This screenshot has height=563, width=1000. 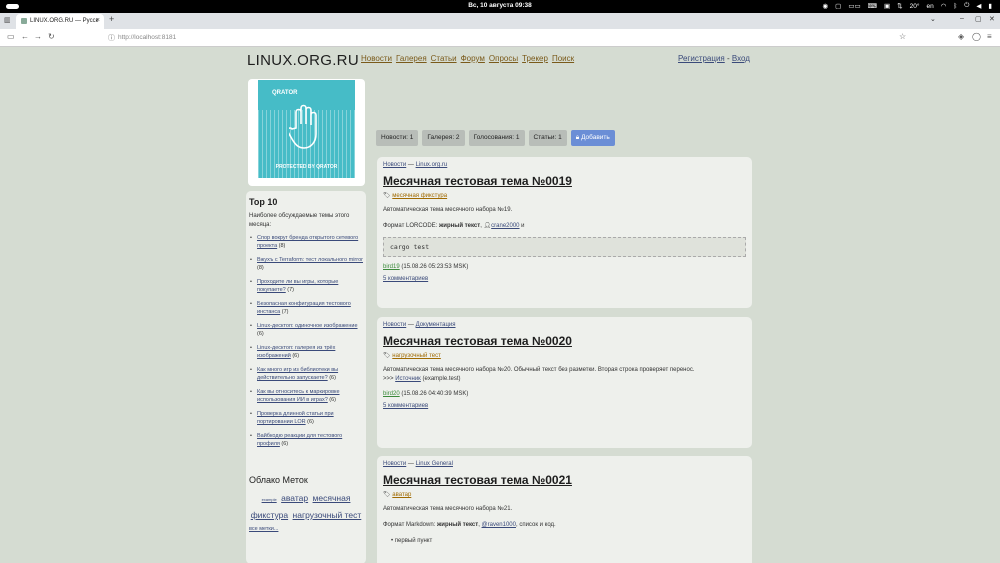 I want to click on post-title: Месячная тестовая тема №0020, so click(x=564, y=341).